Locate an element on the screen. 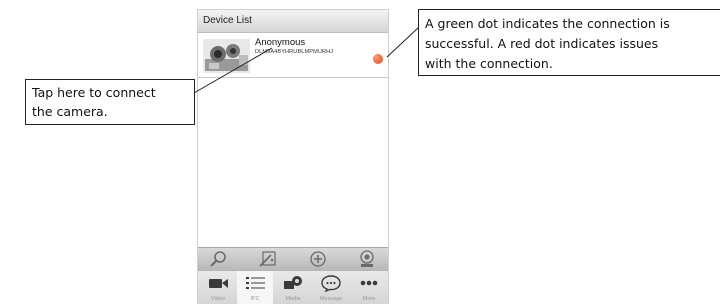 The height and width of the screenshot is (304, 720). callout-left-line2: the camera. is located at coordinates (70, 111).